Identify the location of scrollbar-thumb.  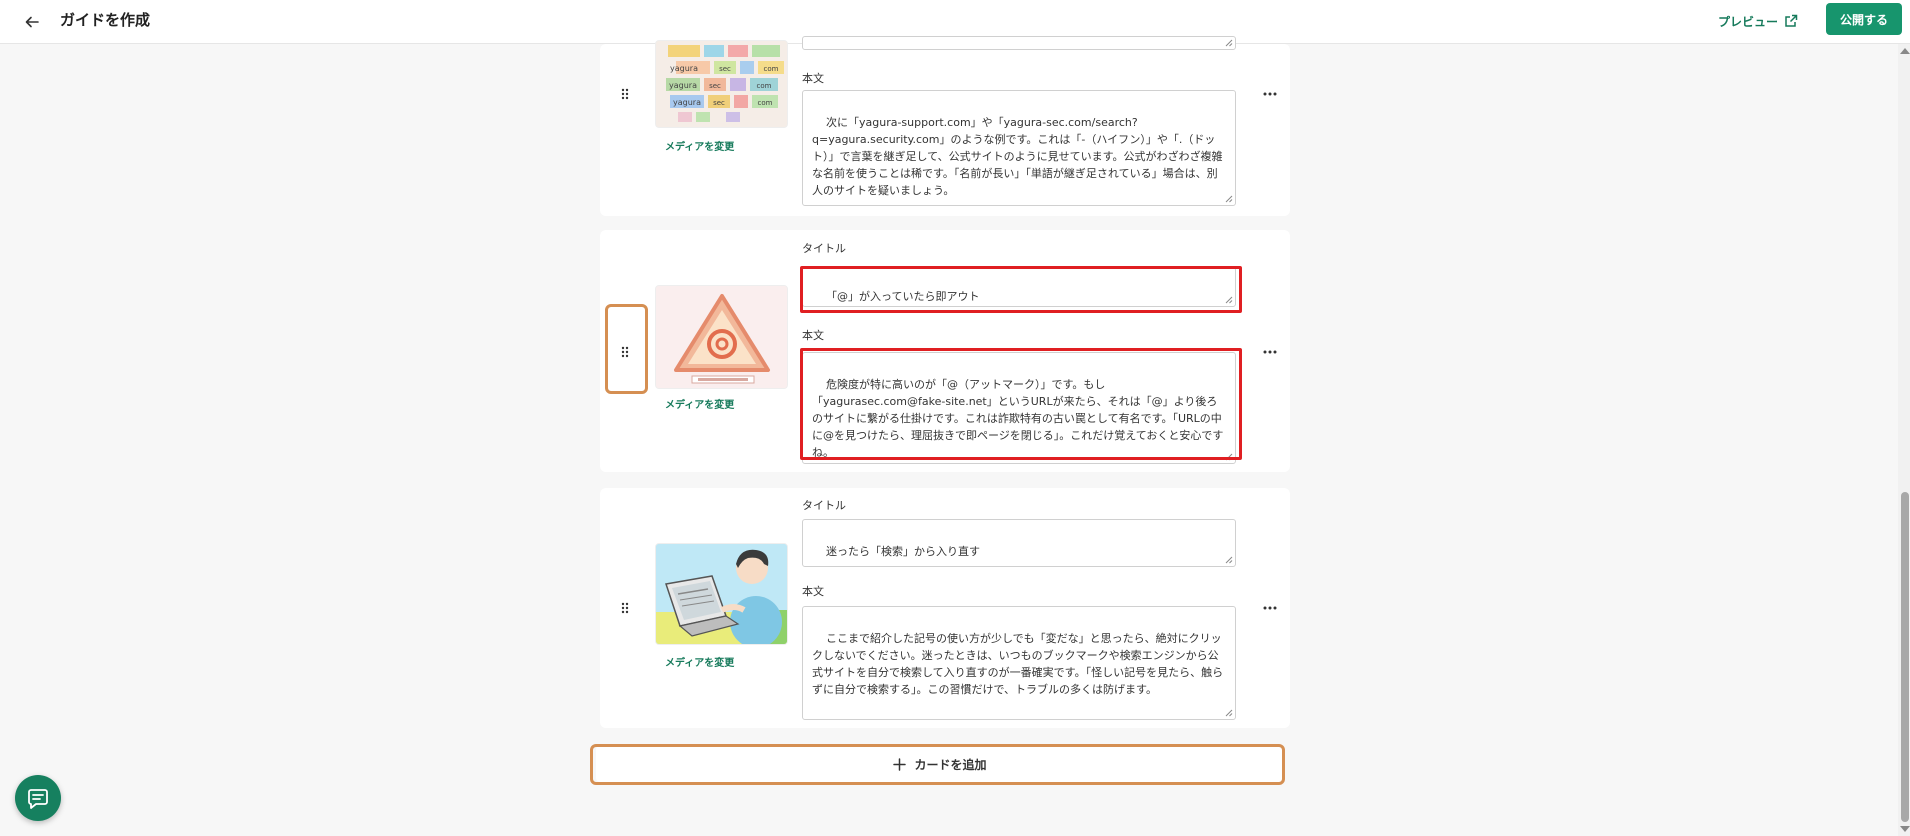
(1905, 657).